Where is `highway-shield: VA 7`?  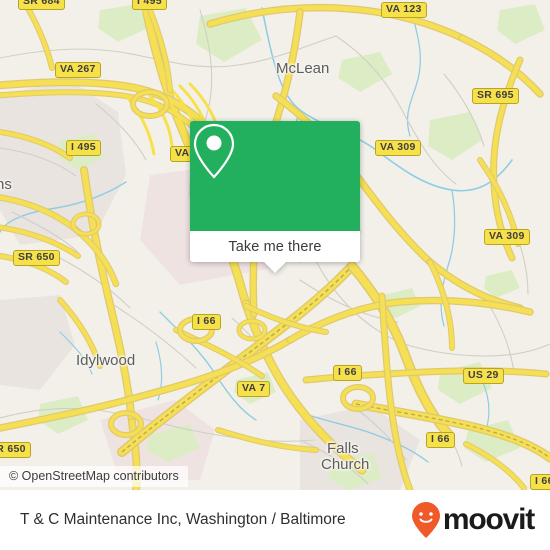 highway-shield: VA 7 is located at coordinates (254, 389).